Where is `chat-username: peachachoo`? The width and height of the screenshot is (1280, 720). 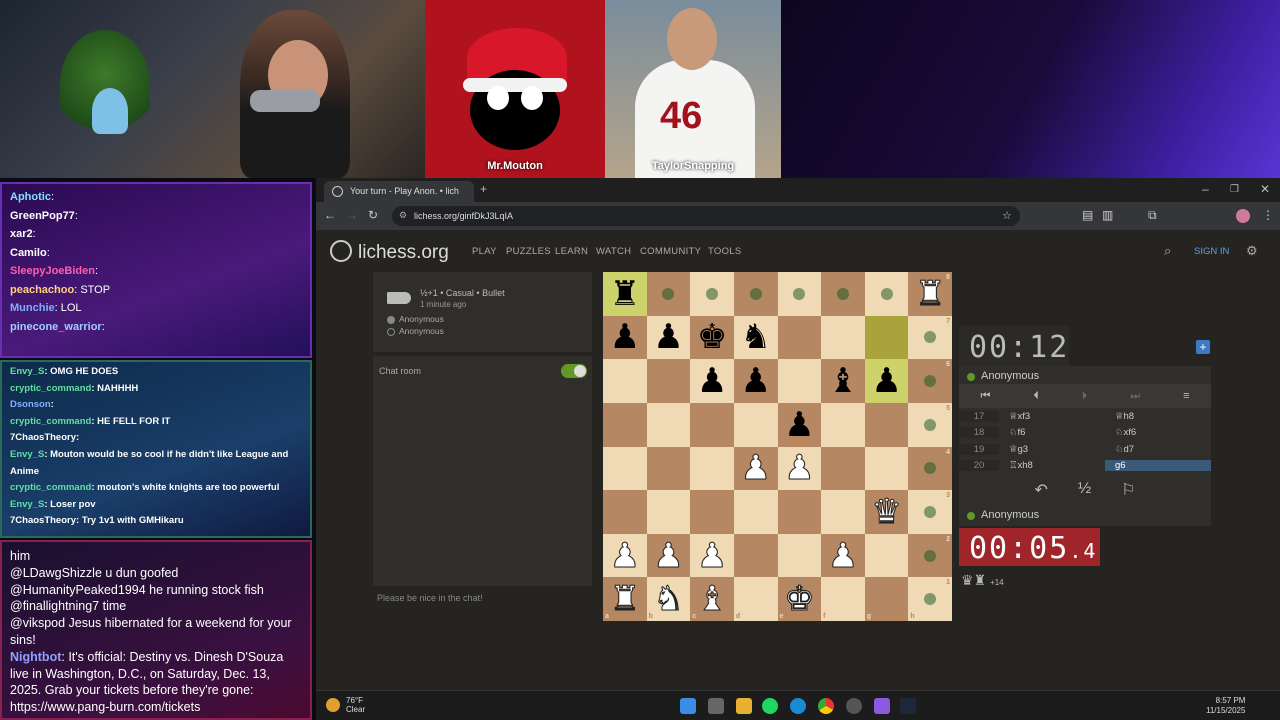
chat-username: peachachoo is located at coordinates (42, 290).